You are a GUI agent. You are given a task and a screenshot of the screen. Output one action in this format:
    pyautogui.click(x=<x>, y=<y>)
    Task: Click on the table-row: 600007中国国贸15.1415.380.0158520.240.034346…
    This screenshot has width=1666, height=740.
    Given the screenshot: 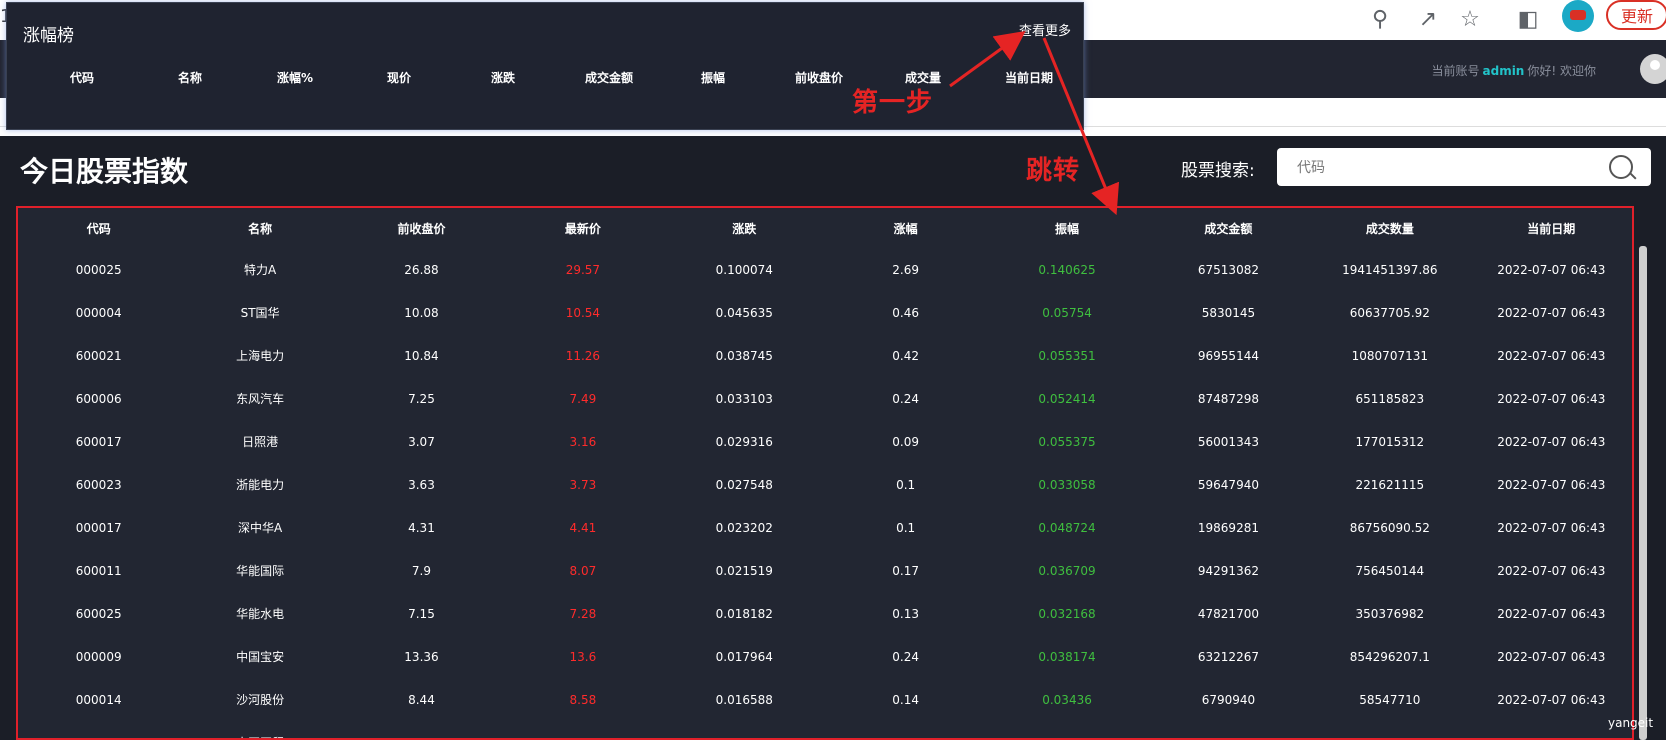 What is the action you would take?
    pyautogui.click(x=825, y=730)
    